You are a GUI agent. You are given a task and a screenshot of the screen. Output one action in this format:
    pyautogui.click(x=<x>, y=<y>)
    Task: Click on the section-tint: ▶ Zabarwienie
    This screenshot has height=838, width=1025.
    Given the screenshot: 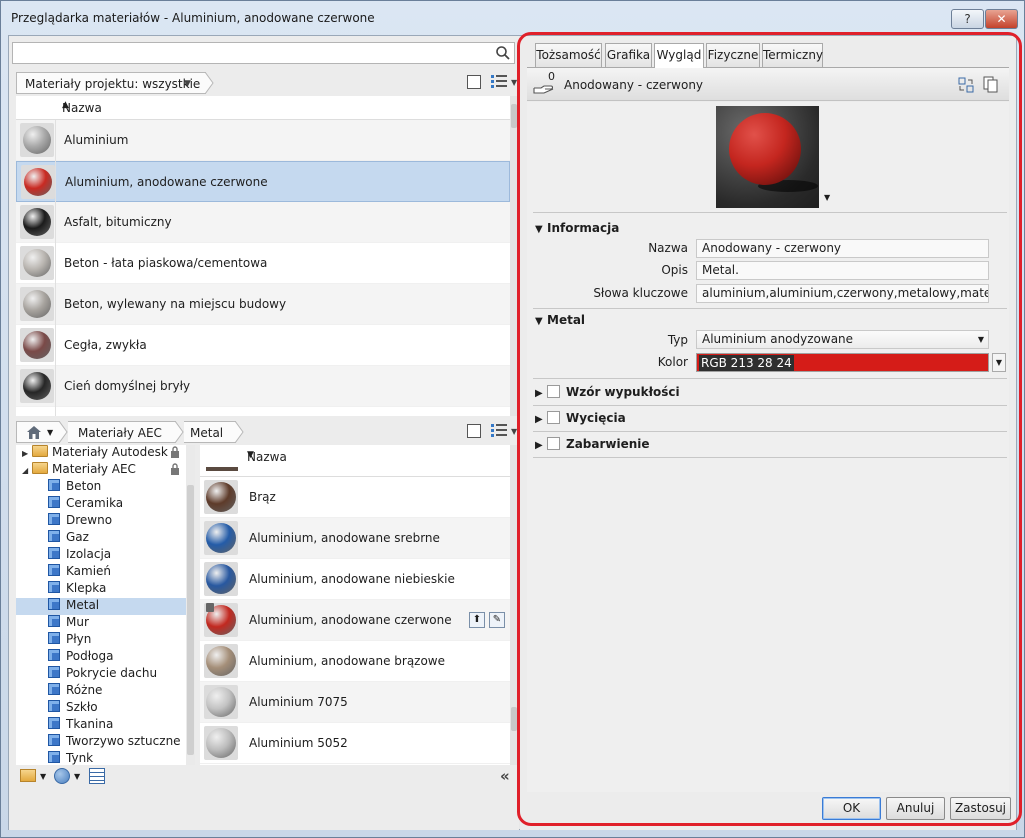 What is the action you would take?
    pyautogui.click(x=592, y=444)
    